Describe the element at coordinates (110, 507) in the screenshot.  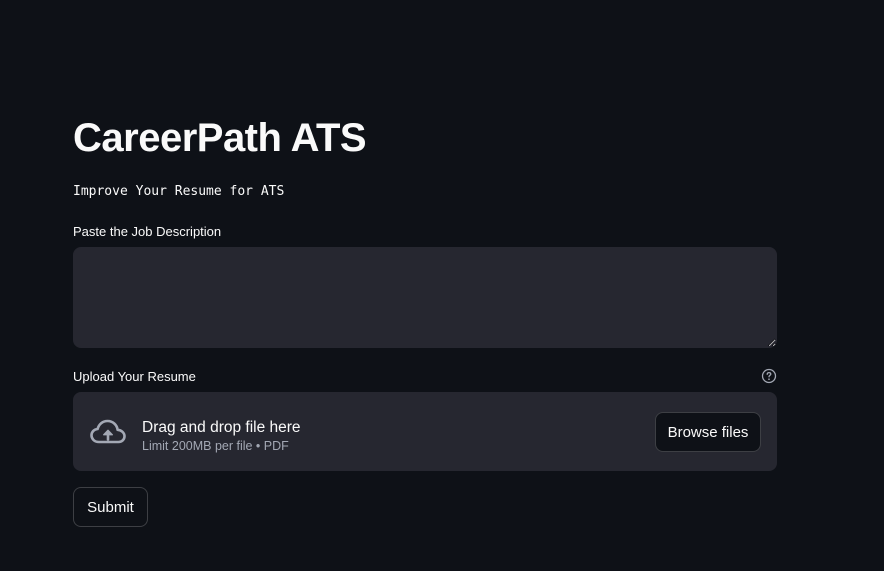
I see `submit-button: Submit` at that location.